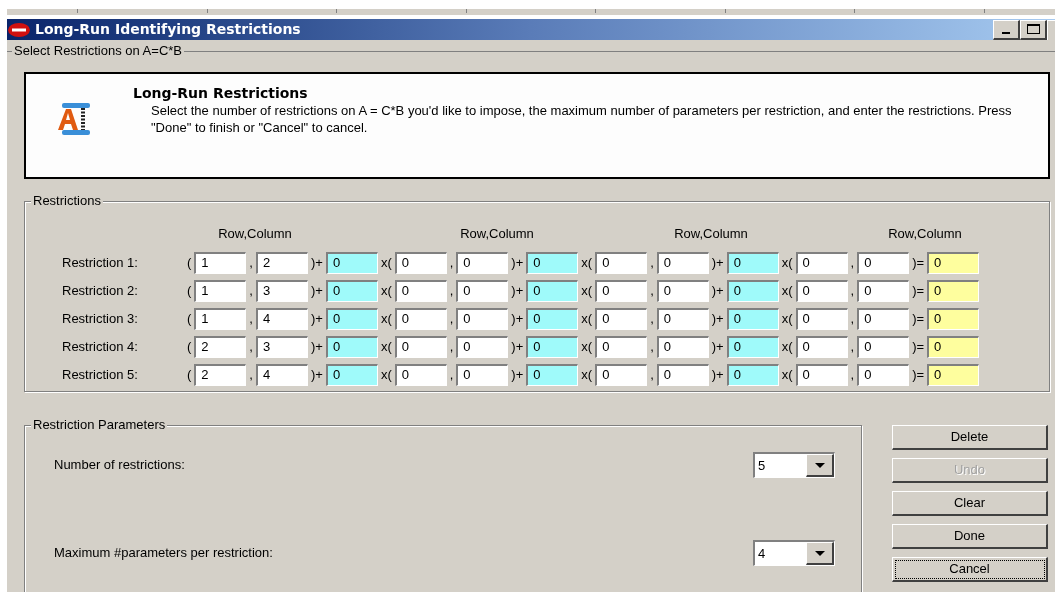 Image resolution: width=1055 pixels, height=592 pixels. What do you see at coordinates (168, 29) in the screenshot?
I see `window-title: Long-Run Identifying Restrictions` at bounding box center [168, 29].